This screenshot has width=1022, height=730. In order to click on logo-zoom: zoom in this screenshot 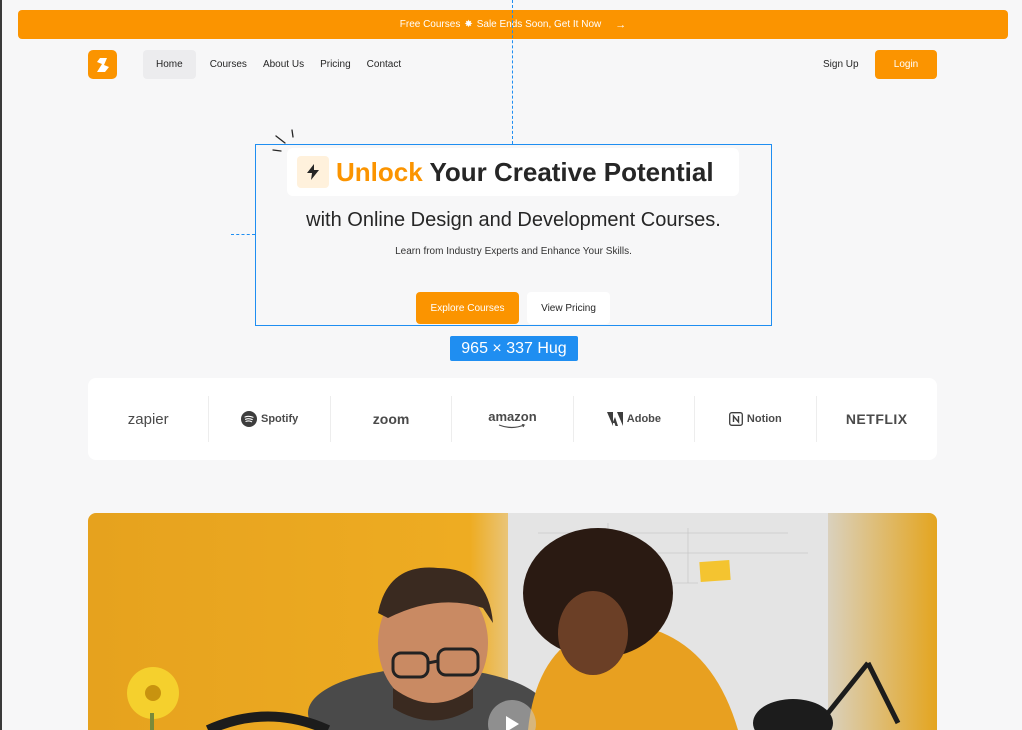, I will do `click(392, 419)`.